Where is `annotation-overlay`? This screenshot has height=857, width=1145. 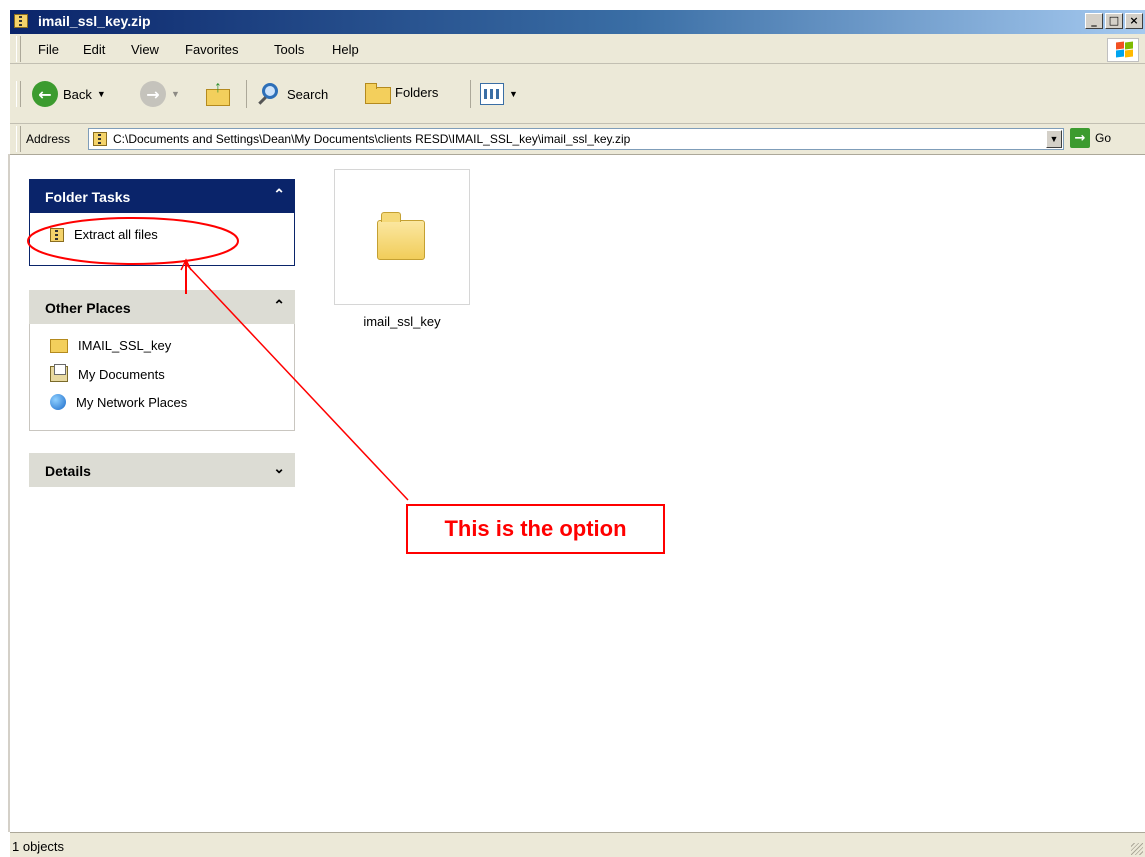
annotation-overlay is located at coordinates (218, 359).